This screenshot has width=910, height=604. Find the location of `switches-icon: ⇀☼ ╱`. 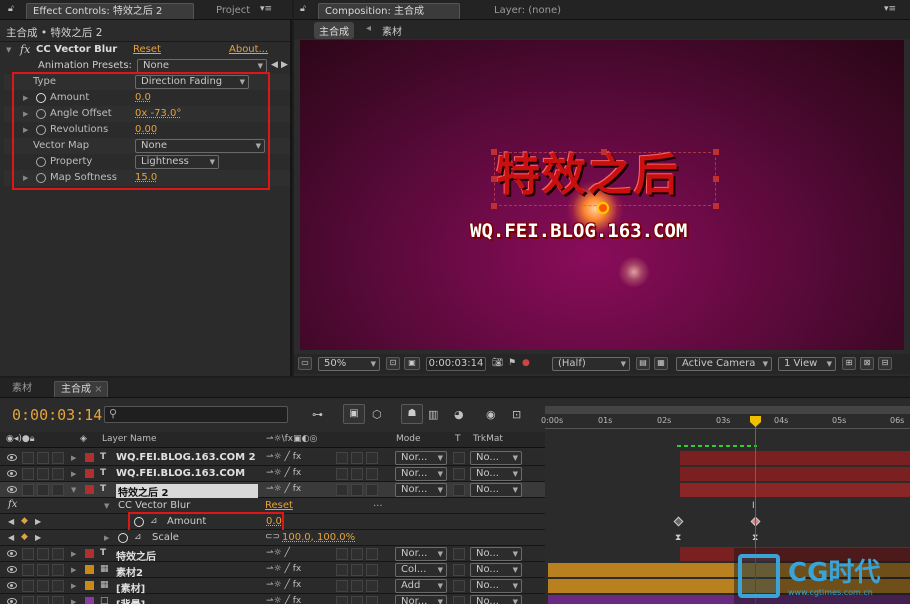

switches-icon: ⇀☼ ╱ is located at coordinates (278, 553).